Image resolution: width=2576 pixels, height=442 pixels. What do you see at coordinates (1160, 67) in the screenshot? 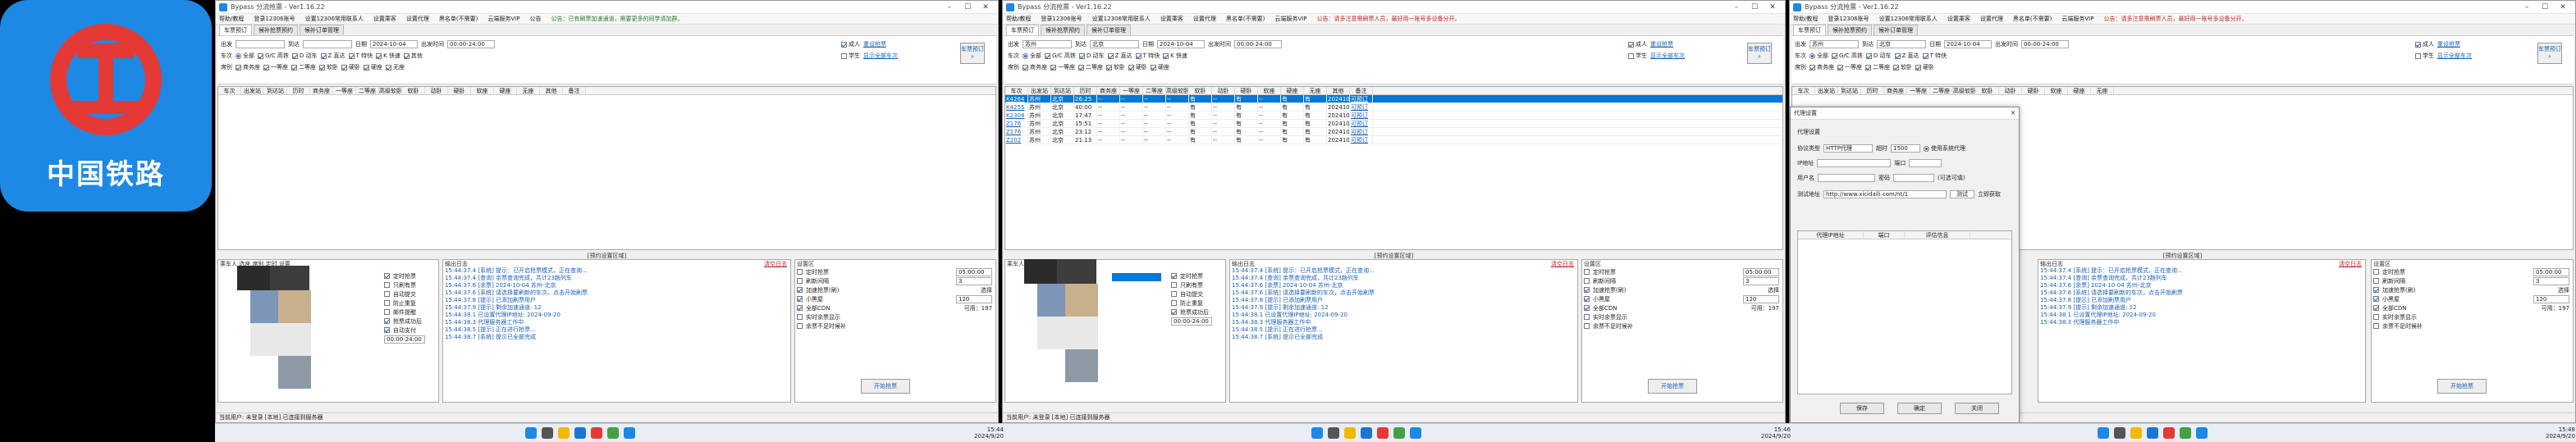
I see `seat-hard: 硬座` at bounding box center [1160, 67].